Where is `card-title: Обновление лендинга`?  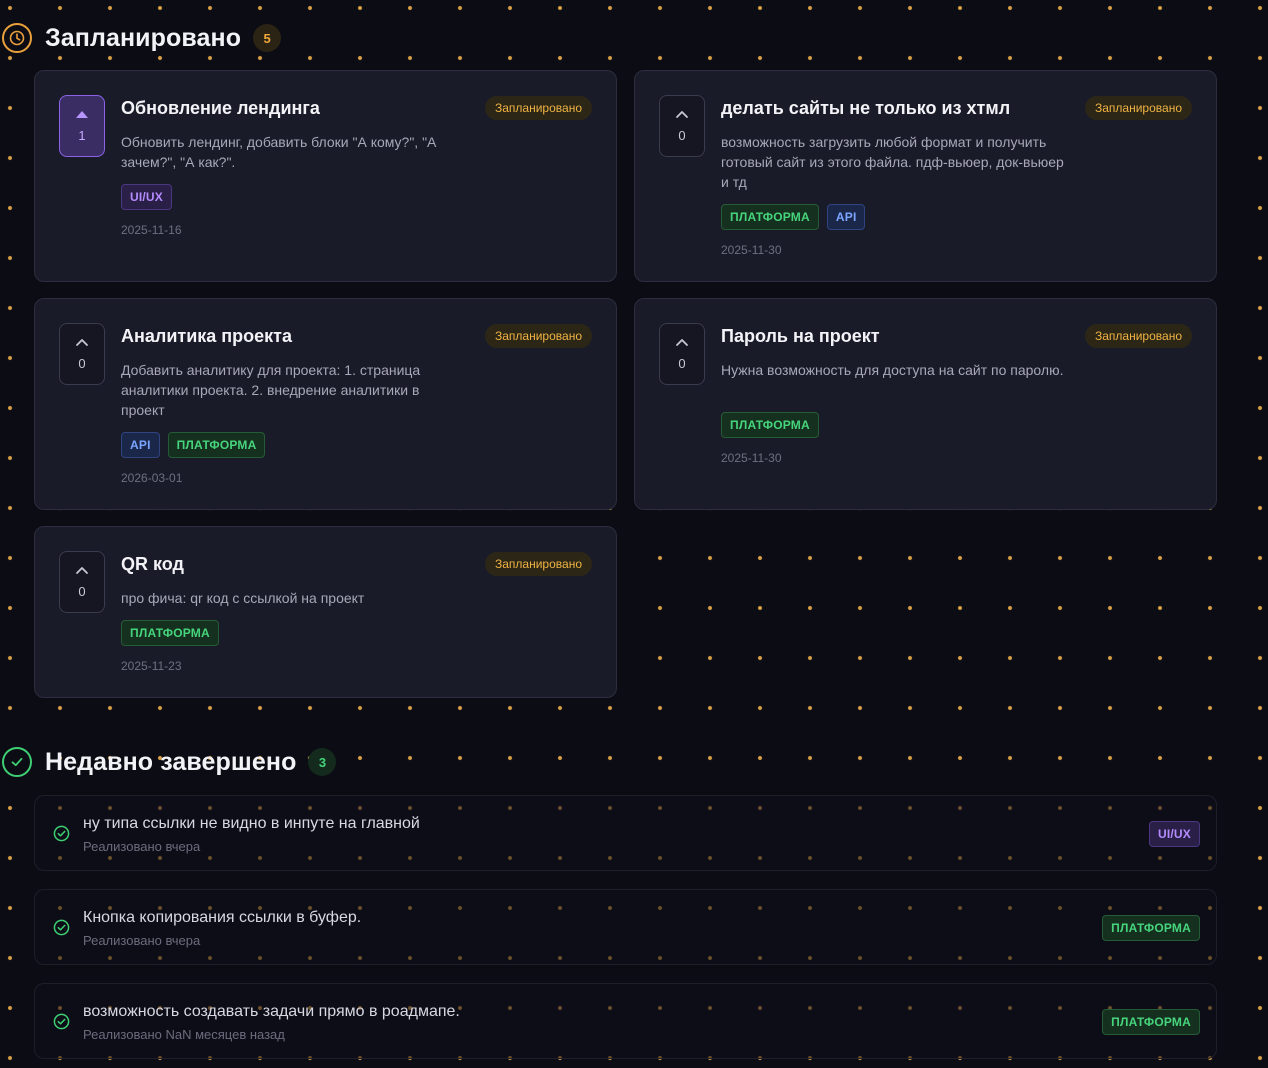 card-title: Обновление лендинга is located at coordinates (220, 108).